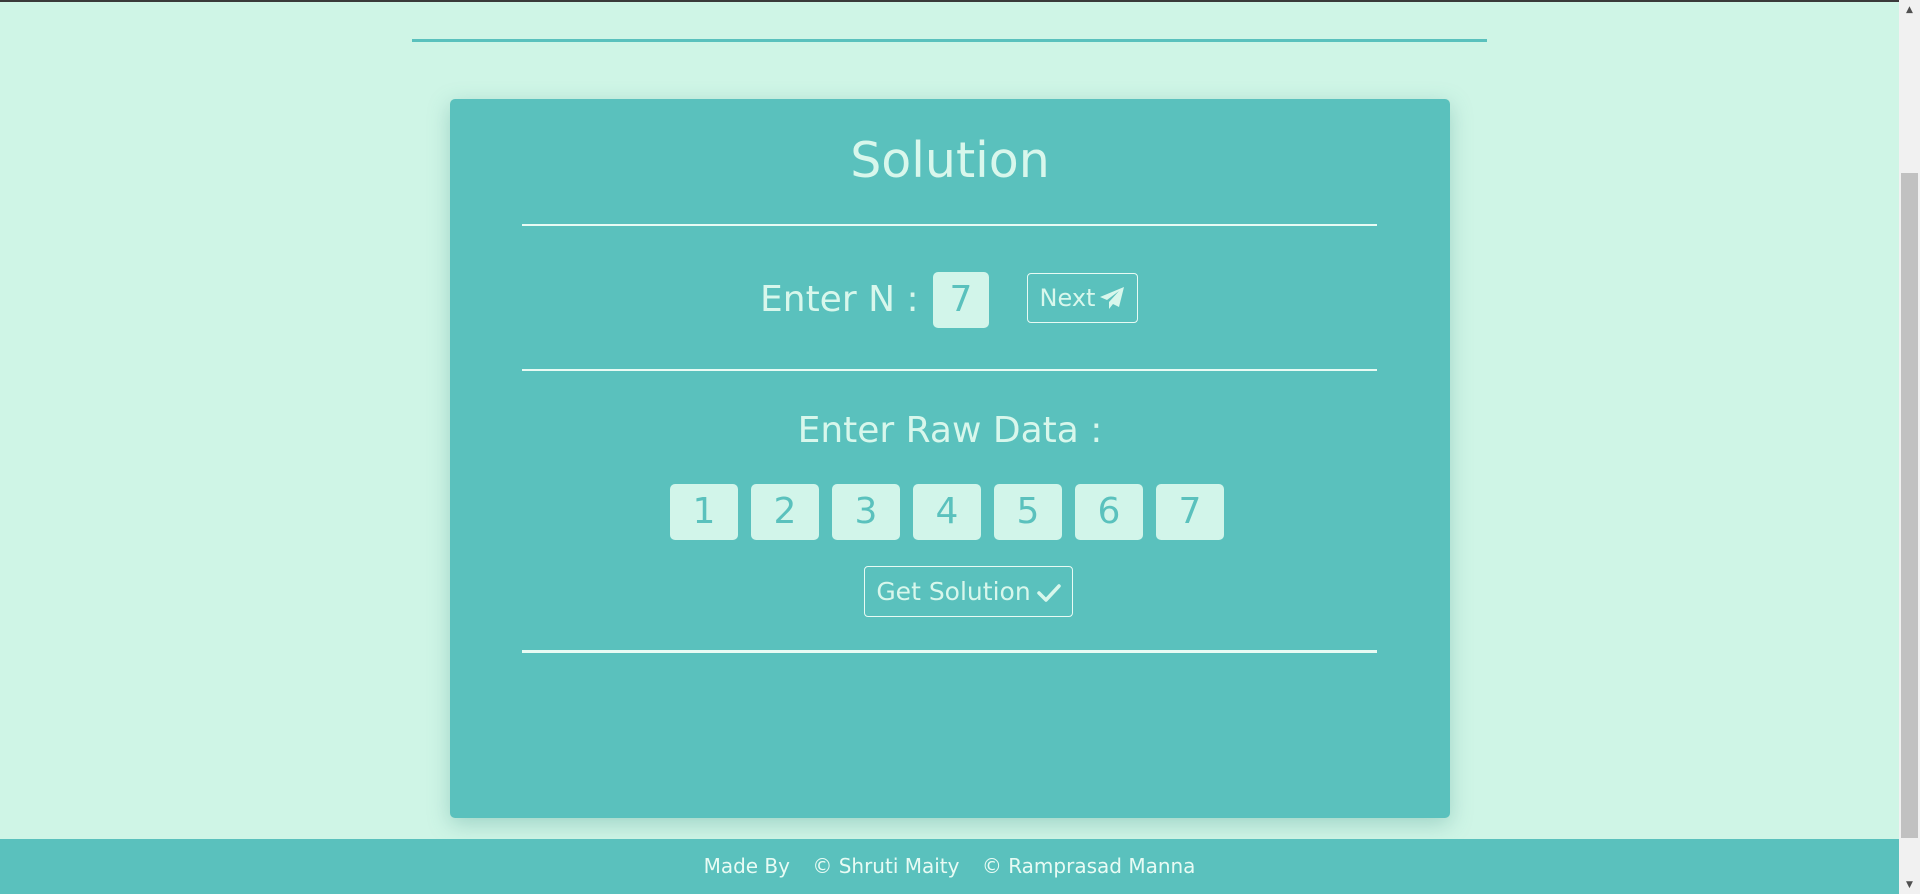 The image size is (1920, 894). What do you see at coordinates (953, 591) in the screenshot?
I see `get-solution-label: Get Solution` at bounding box center [953, 591].